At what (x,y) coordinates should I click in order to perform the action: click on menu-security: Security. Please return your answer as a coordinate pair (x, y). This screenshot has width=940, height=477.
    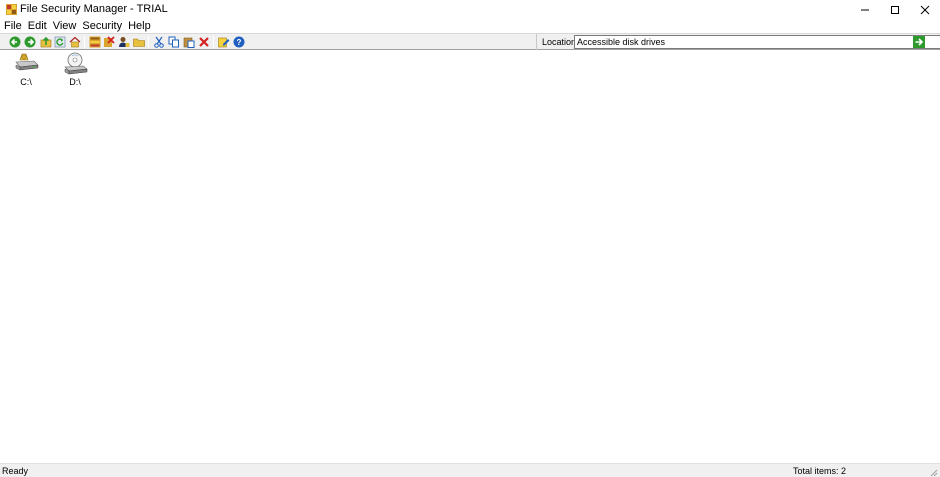
    Looking at the image, I should click on (102, 26).